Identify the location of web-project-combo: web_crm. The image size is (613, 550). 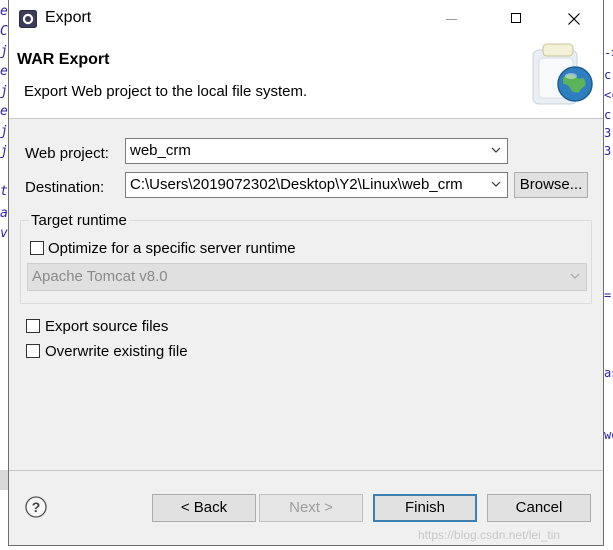
(316, 151).